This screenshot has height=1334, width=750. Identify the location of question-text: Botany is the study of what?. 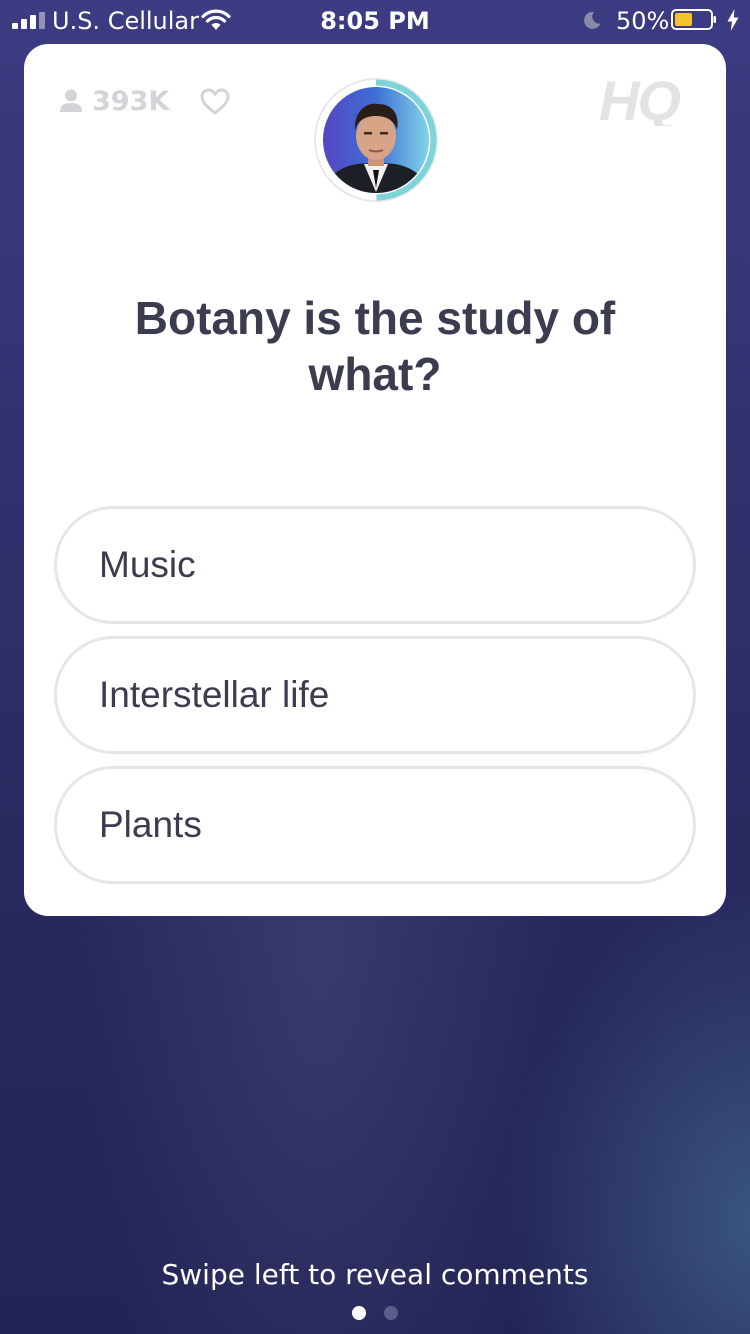
(375, 346).